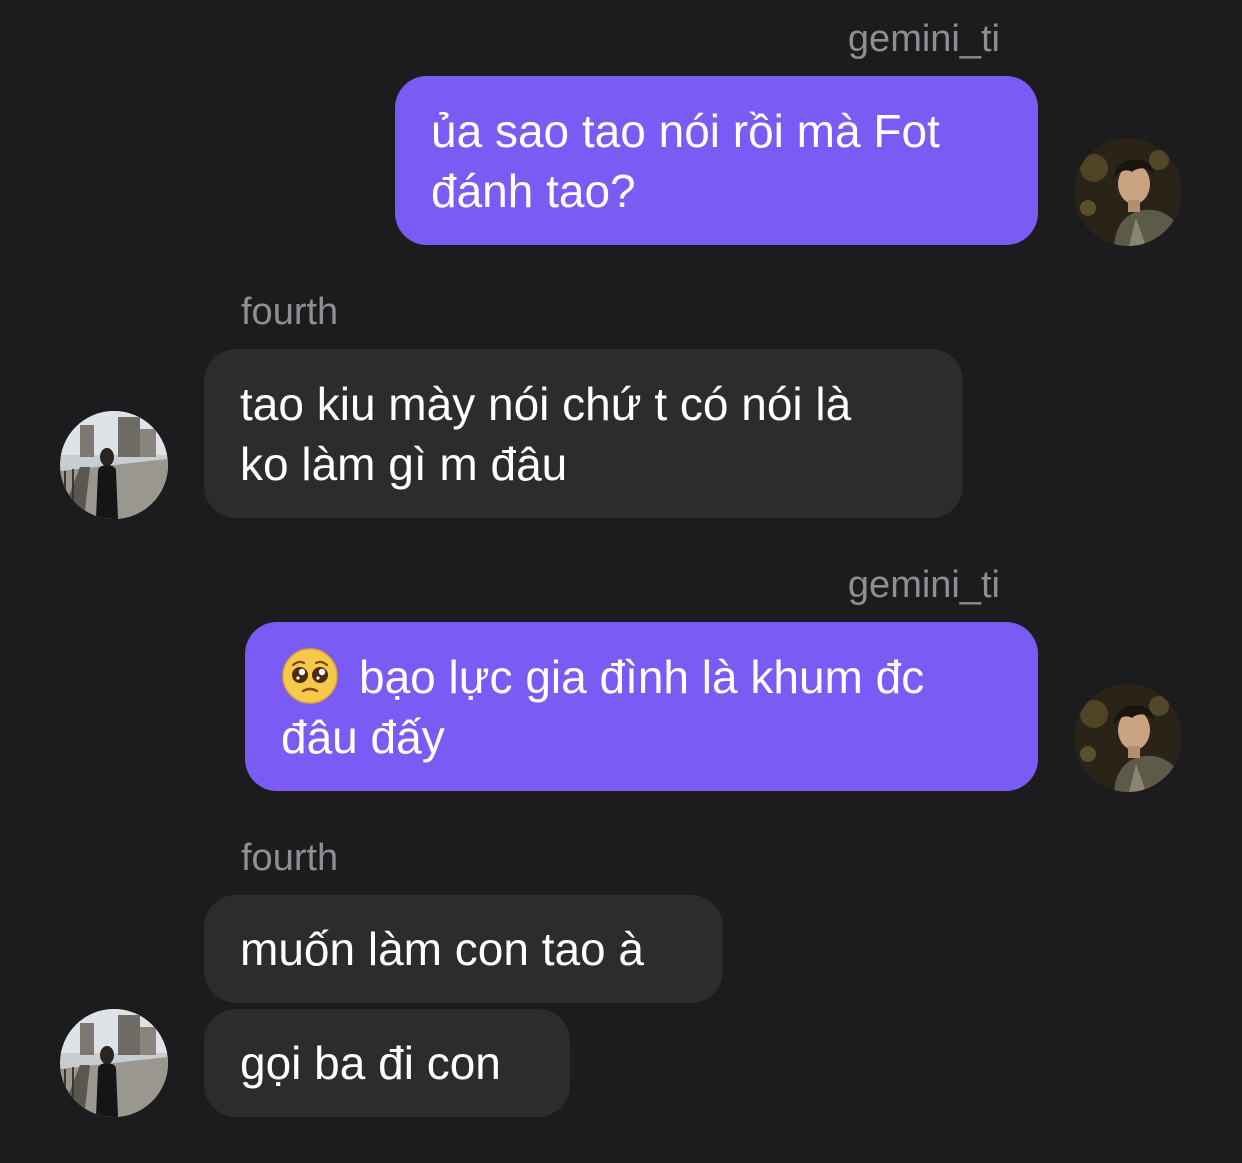  What do you see at coordinates (685, 160) in the screenshot?
I see `message-text: ủa sao tao nói rồi mà Fot đánh tao?` at bounding box center [685, 160].